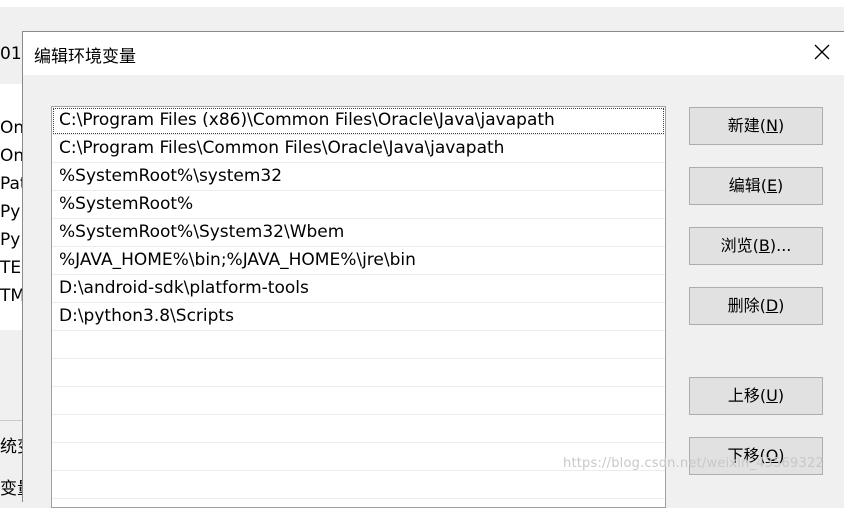  What do you see at coordinates (11, 296) in the screenshot?
I see `background-list-item: TM` at bounding box center [11, 296].